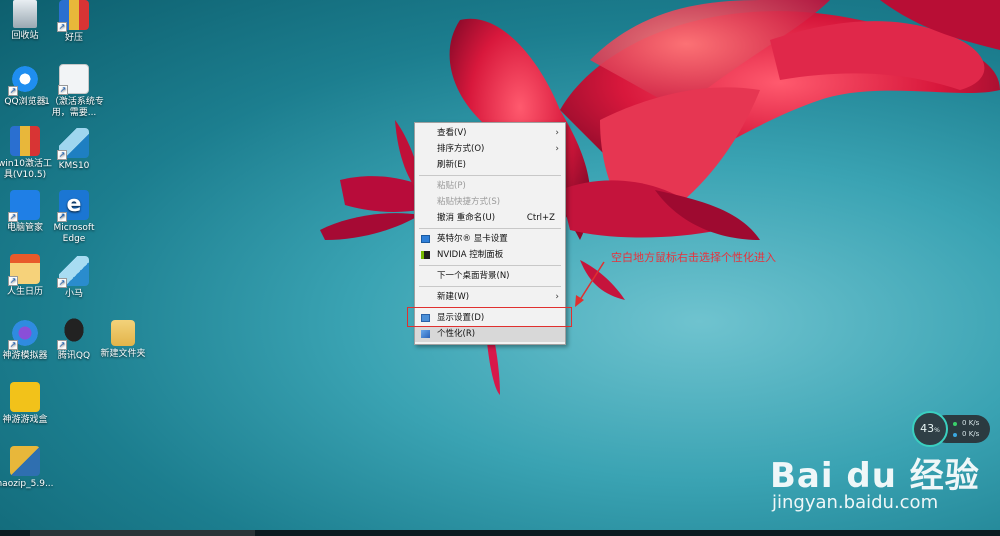 The height and width of the screenshot is (536, 1000). I want to click on edge-icon: e ↗, so click(73, 206).